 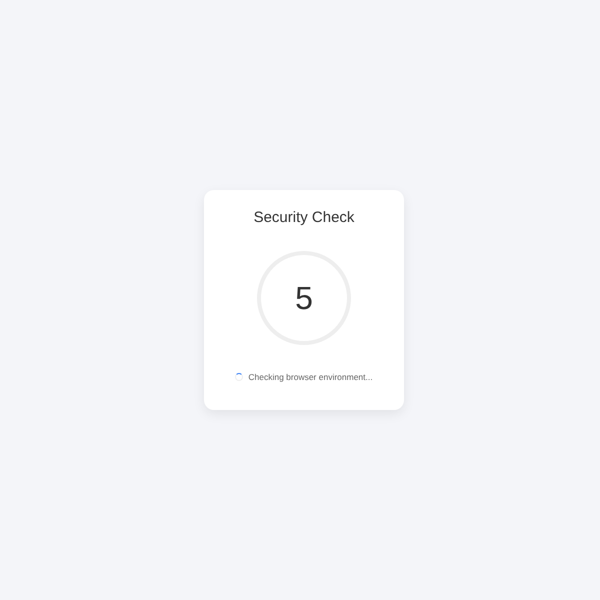 I want to click on spinner-icon, so click(x=239, y=377).